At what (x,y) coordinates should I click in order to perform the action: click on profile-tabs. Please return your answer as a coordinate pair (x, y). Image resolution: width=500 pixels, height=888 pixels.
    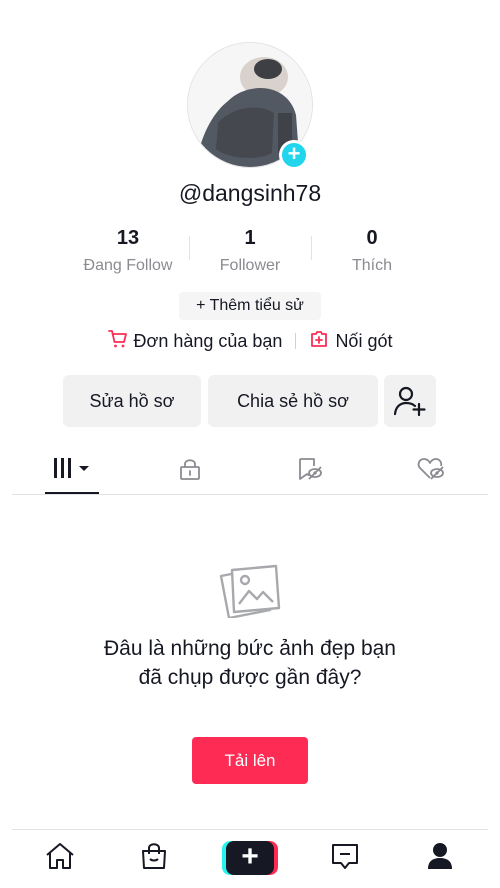
    Looking at the image, I should click on (250, 471).